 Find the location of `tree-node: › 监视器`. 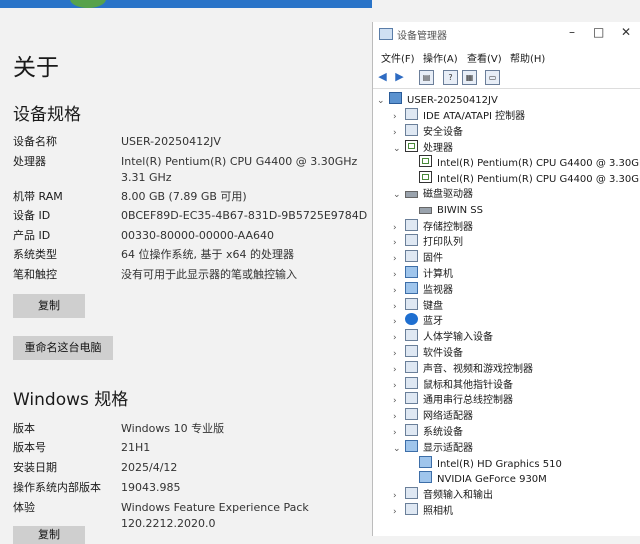

tree-node: › 监视器 is located at coordinates (423, 290).